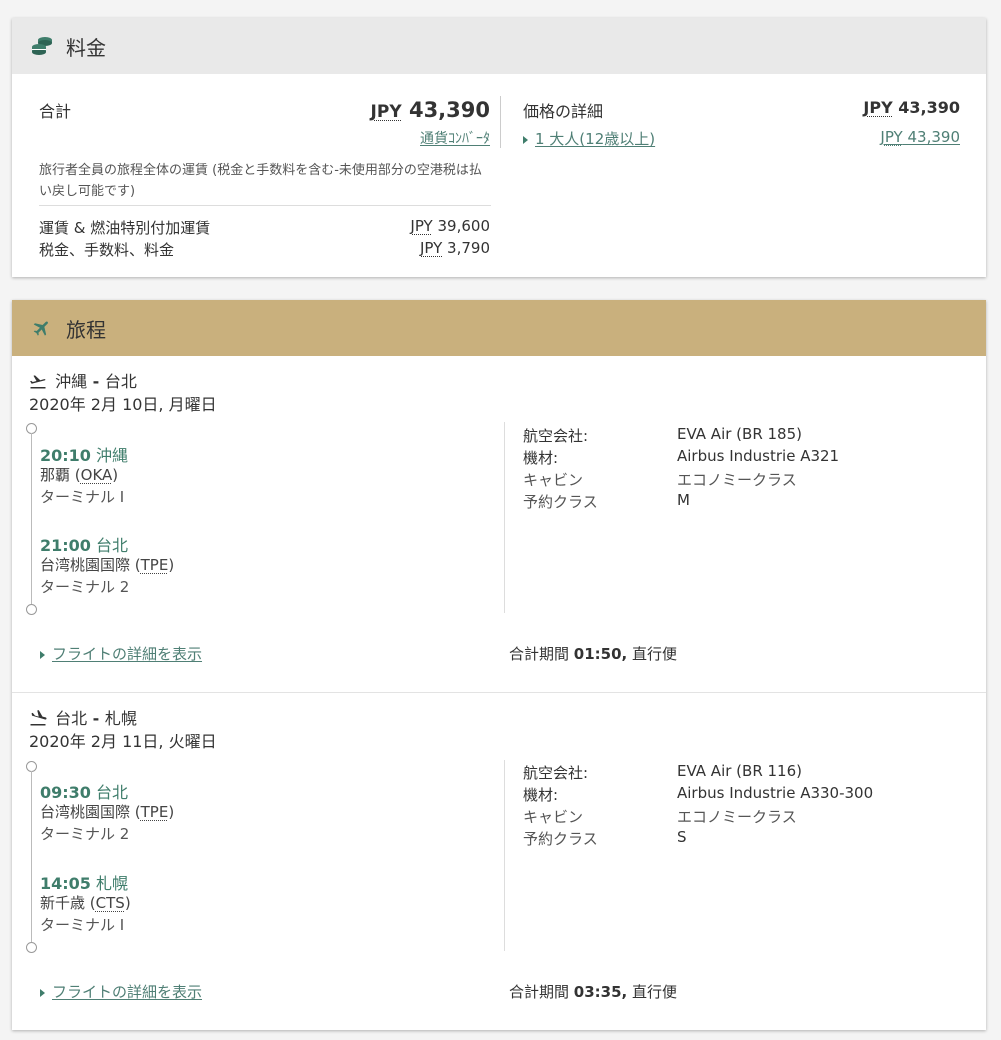 Image resolution: width=1001 pixels, height=1040 pixels. What do you see at coordinates (265, 205) in the screenshot?
I see `fare-separator` at bounding box center [265, 205].